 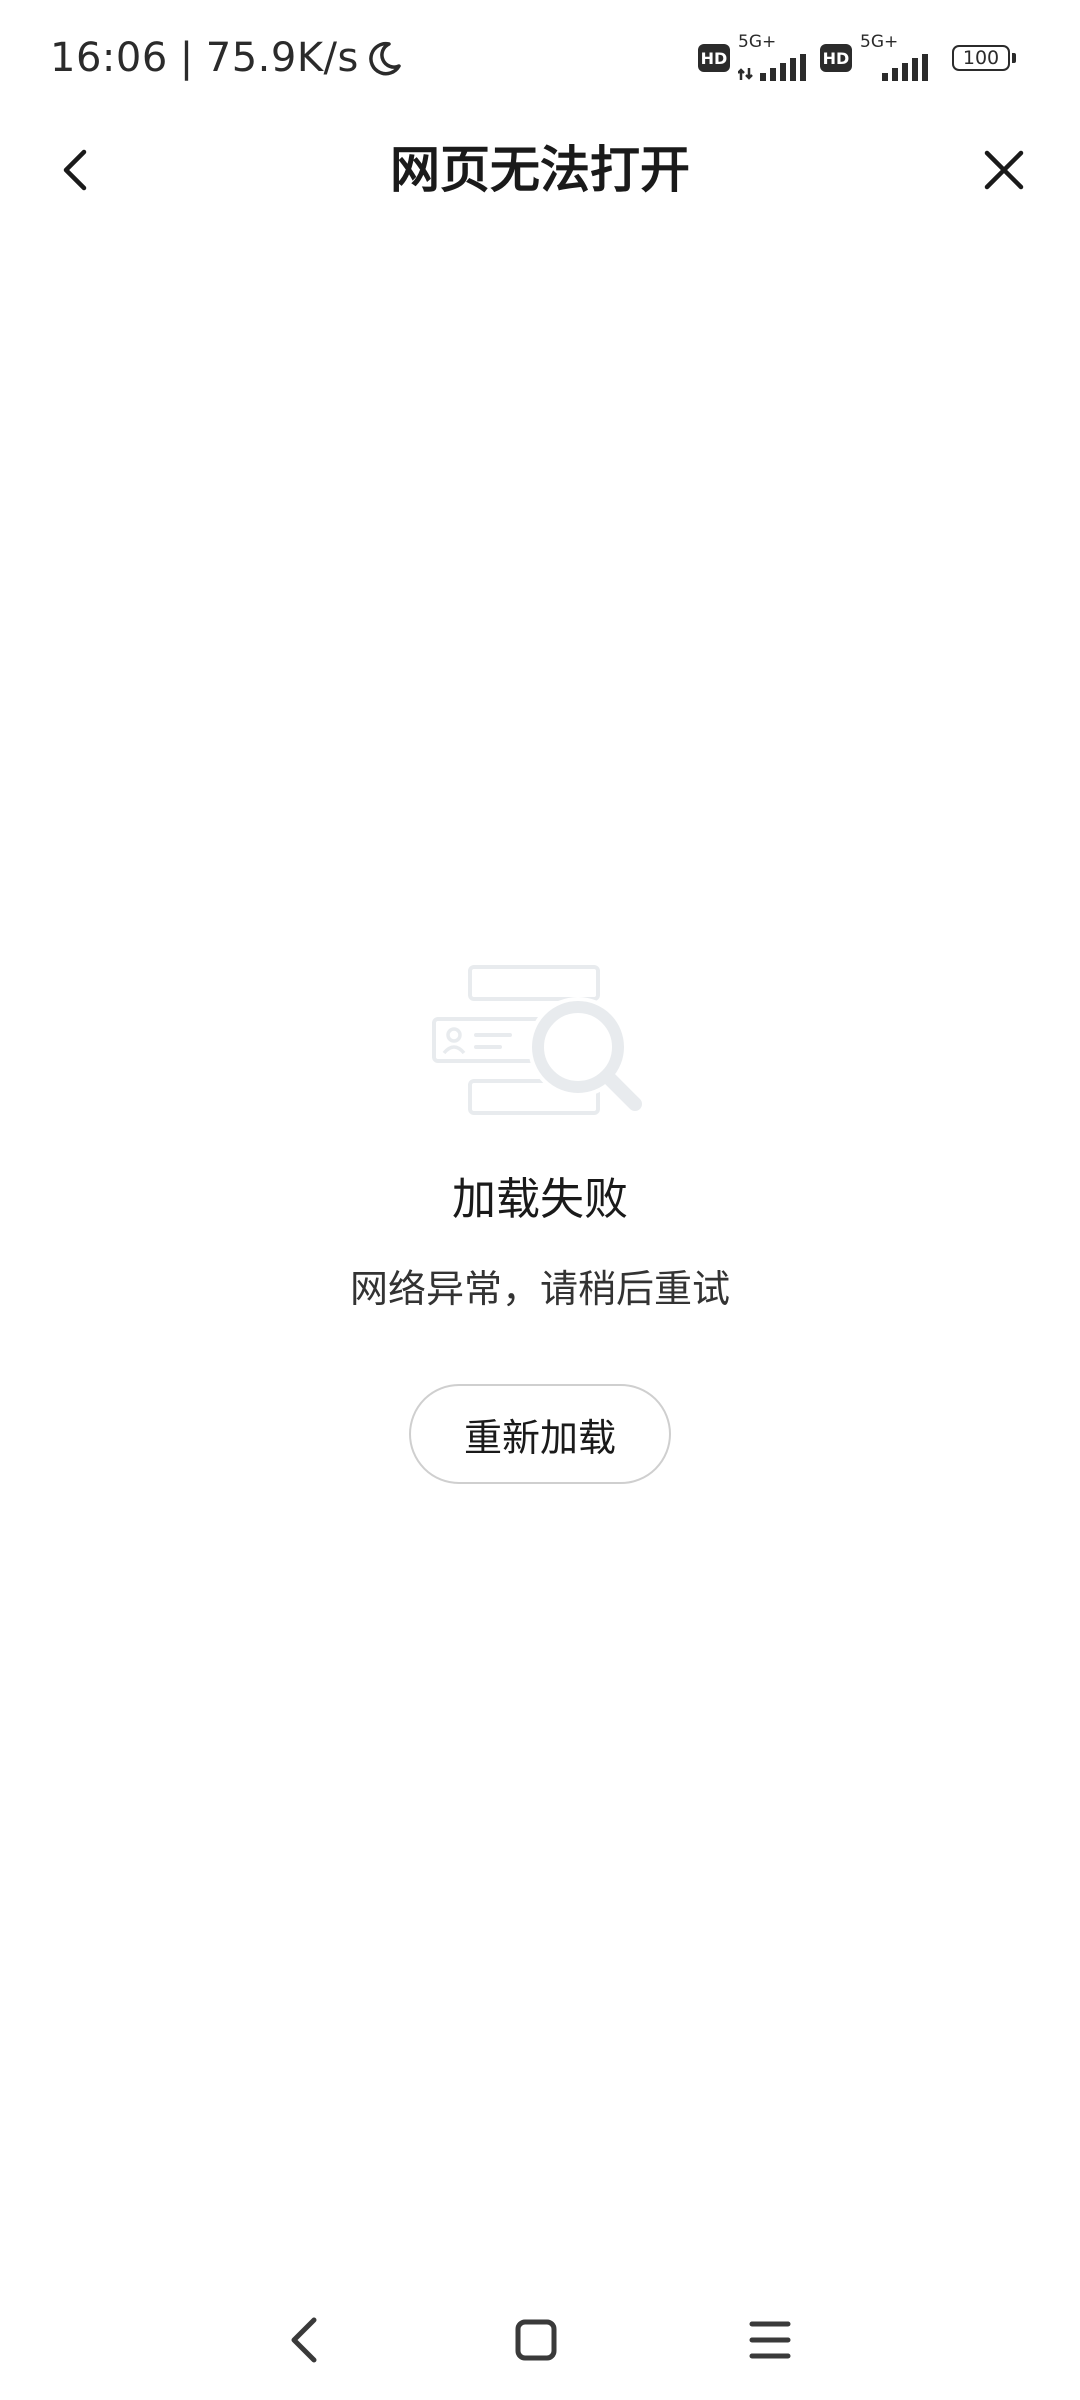 I want to click on chevron-left-icon, so click(x=75, y=170).